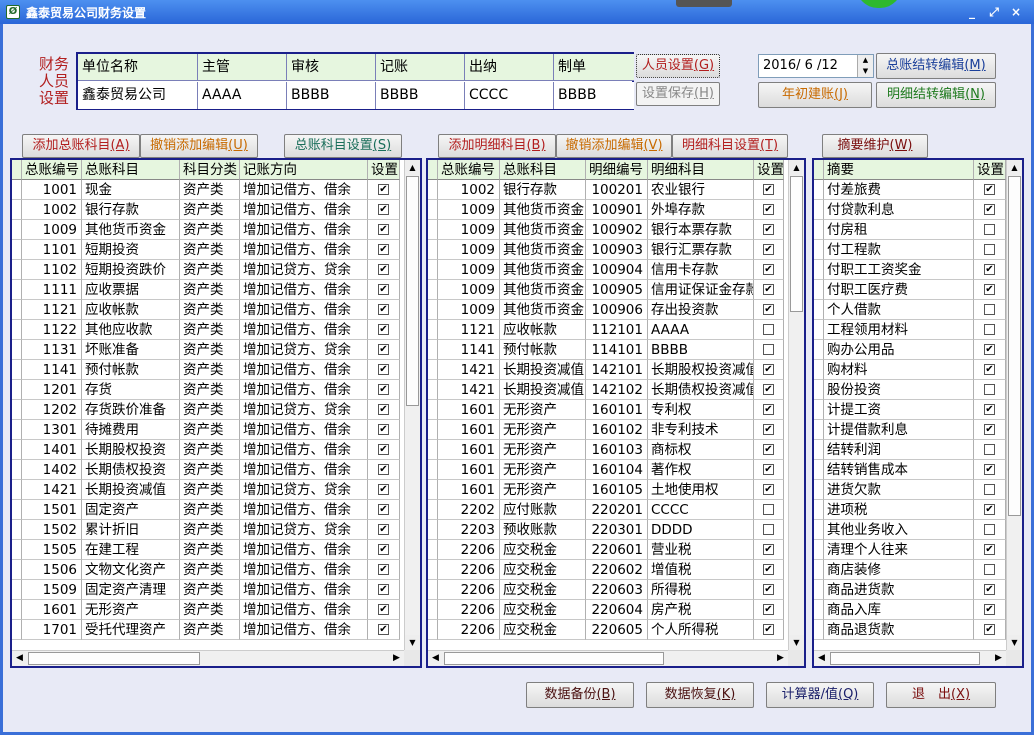 Image resolution: width=1034 pixels, height=735 pixels. What do you see at coordinates (81, 146) in the screenshot?
I see `add-ledger-account-button: 添加总账科目(A)` at bounding box center [81, 146].